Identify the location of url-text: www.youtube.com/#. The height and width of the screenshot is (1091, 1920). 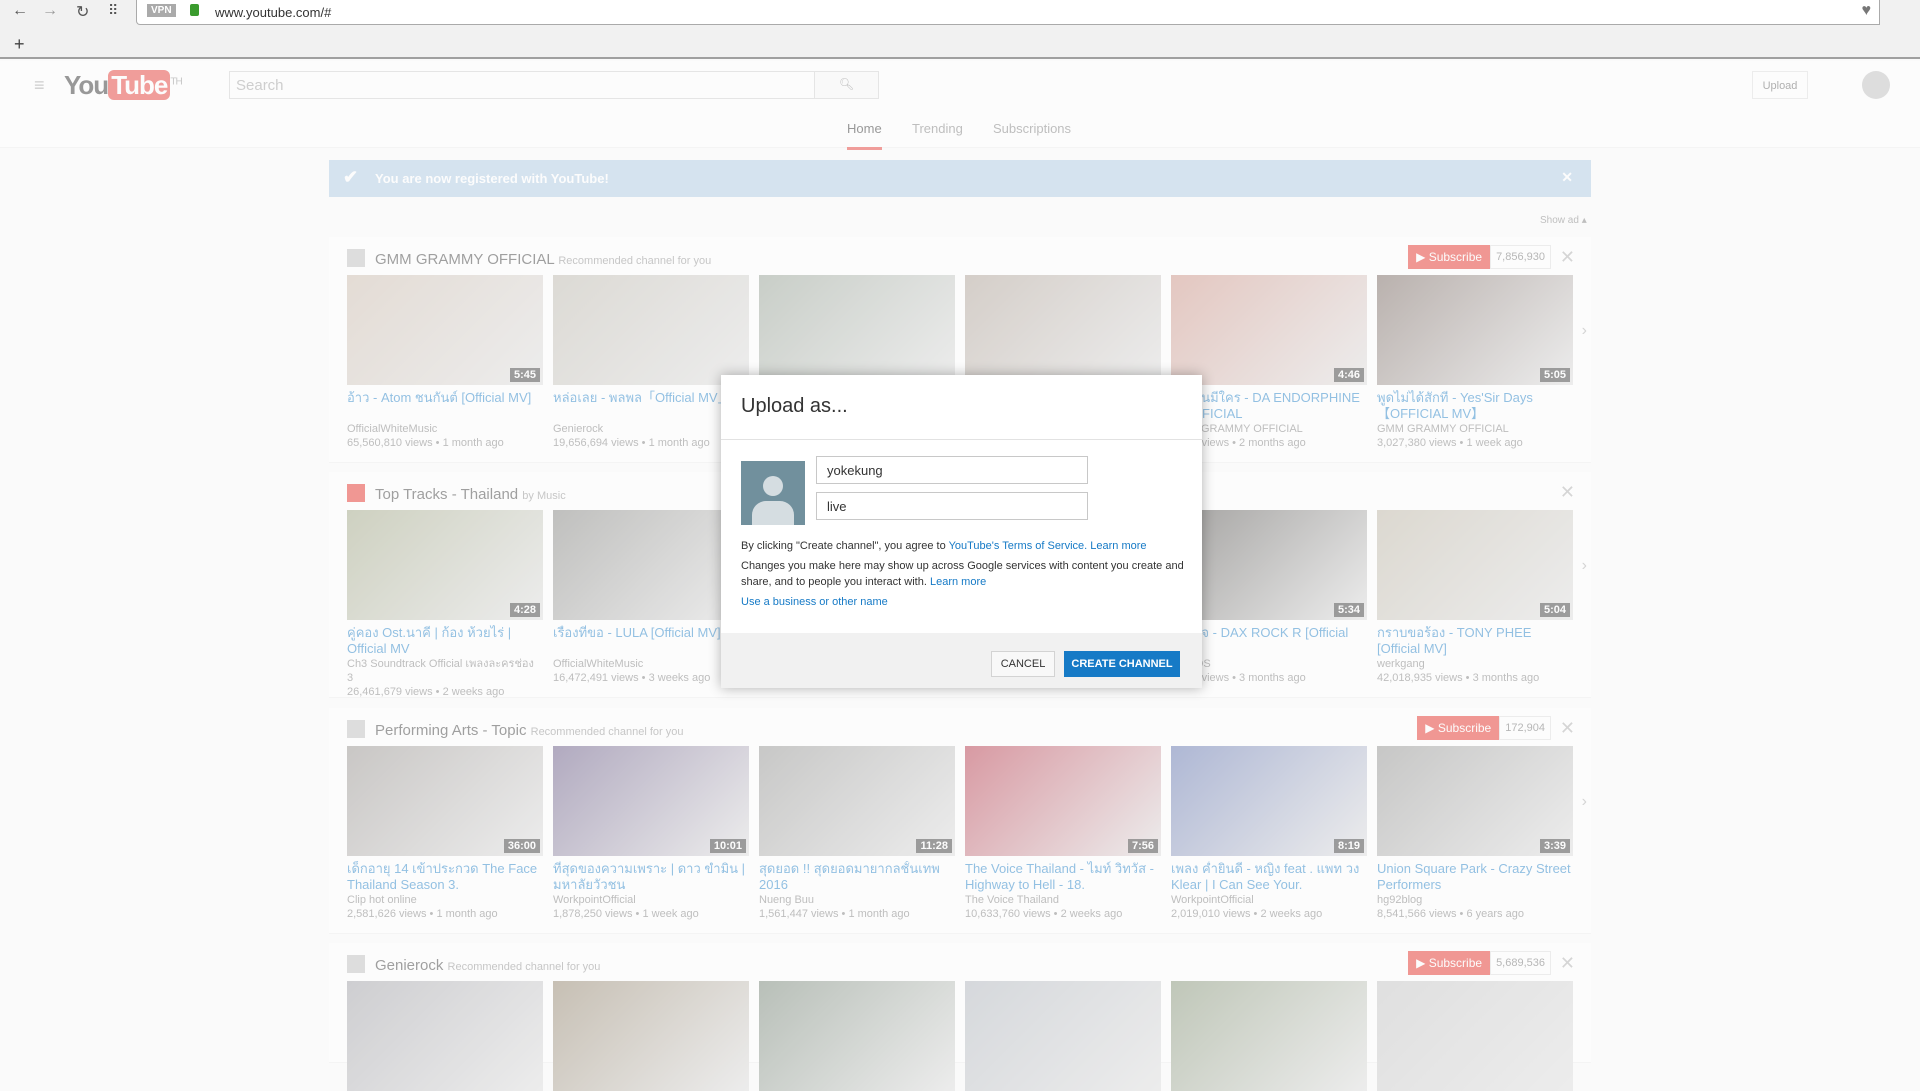
(273, 12).